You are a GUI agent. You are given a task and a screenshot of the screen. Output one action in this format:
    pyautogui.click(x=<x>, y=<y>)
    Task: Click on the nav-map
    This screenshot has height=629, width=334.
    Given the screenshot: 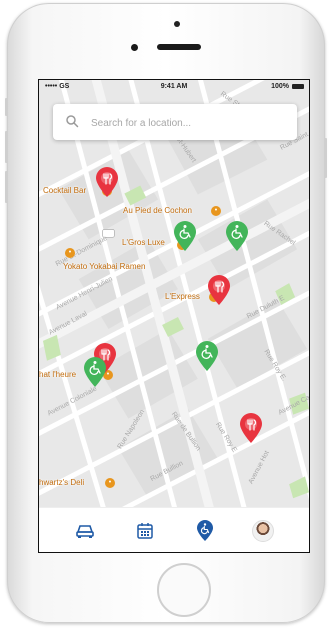 What is the action you would take?
    pyautogui.click(x=205, y=531)
    